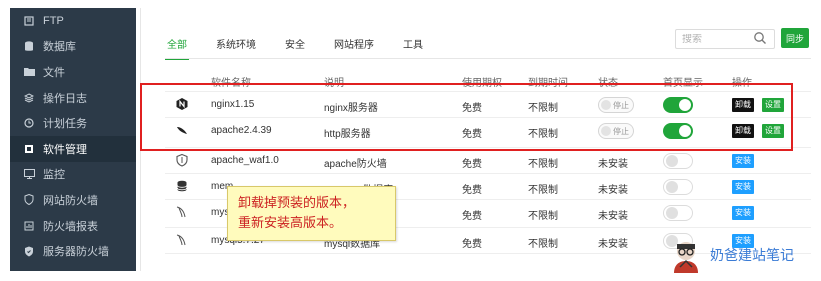  Describe the element at coordinates (70, 200) in the screenshot. I see `sidebar-item-label: 网站防火墙` at that location.